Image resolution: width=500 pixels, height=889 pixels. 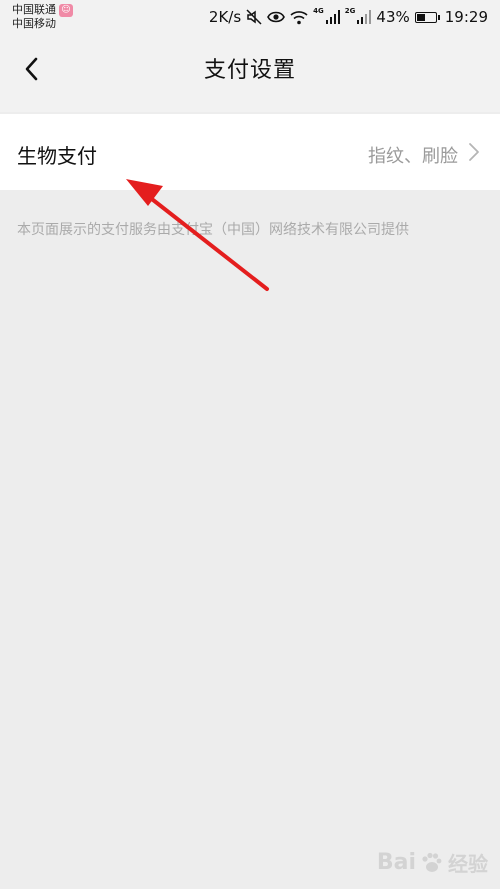 I want to click on page-title: 支付设置, so click(x=249, y=70).